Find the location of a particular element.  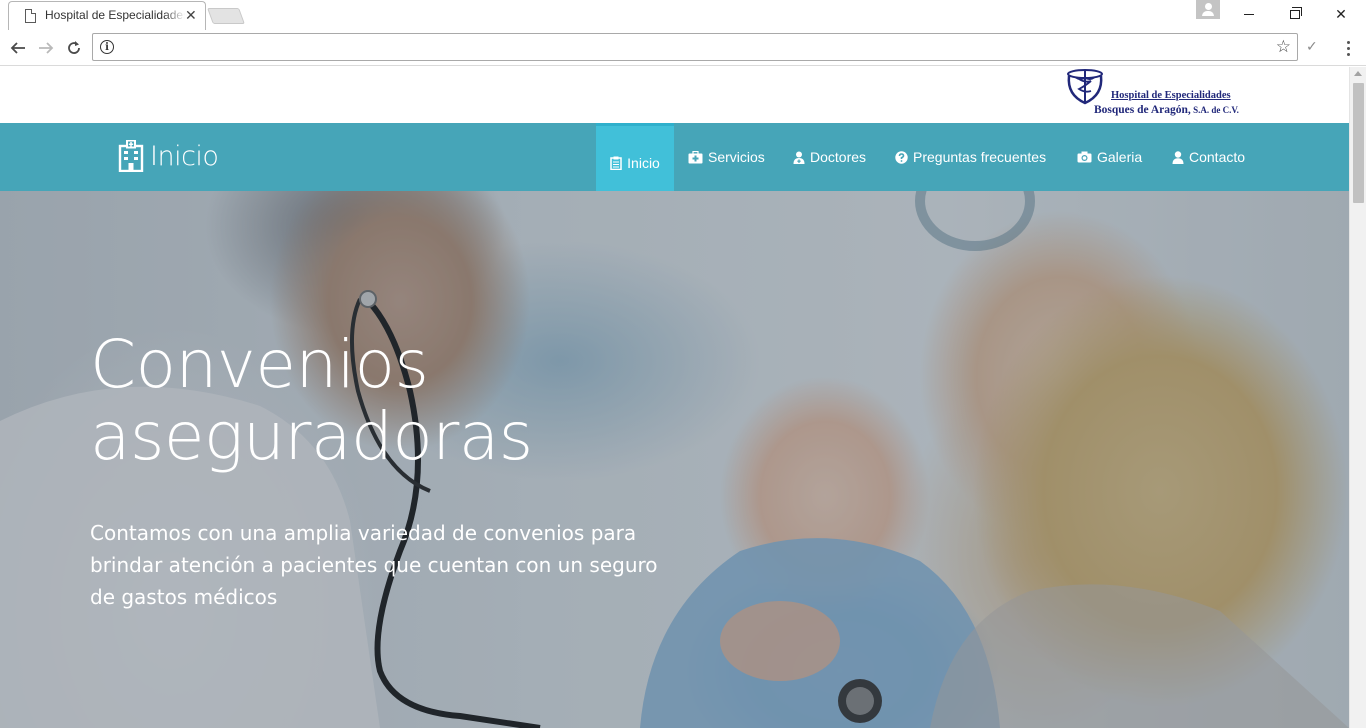

nav-item-preguntas-frecuentes: Preguntas frecuentes is located at coordinates (970, 157).